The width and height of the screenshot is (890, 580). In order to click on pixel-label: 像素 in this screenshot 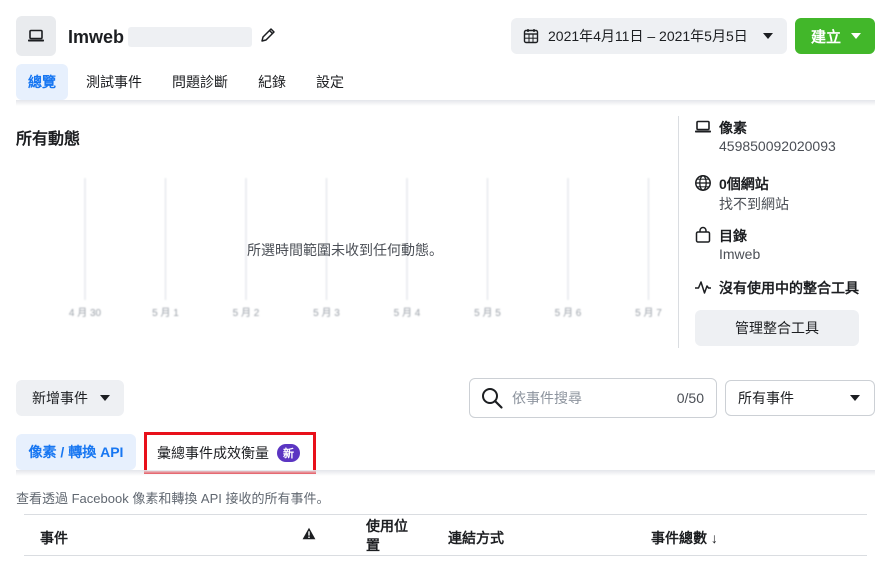, I will do `click(733, 128)`.